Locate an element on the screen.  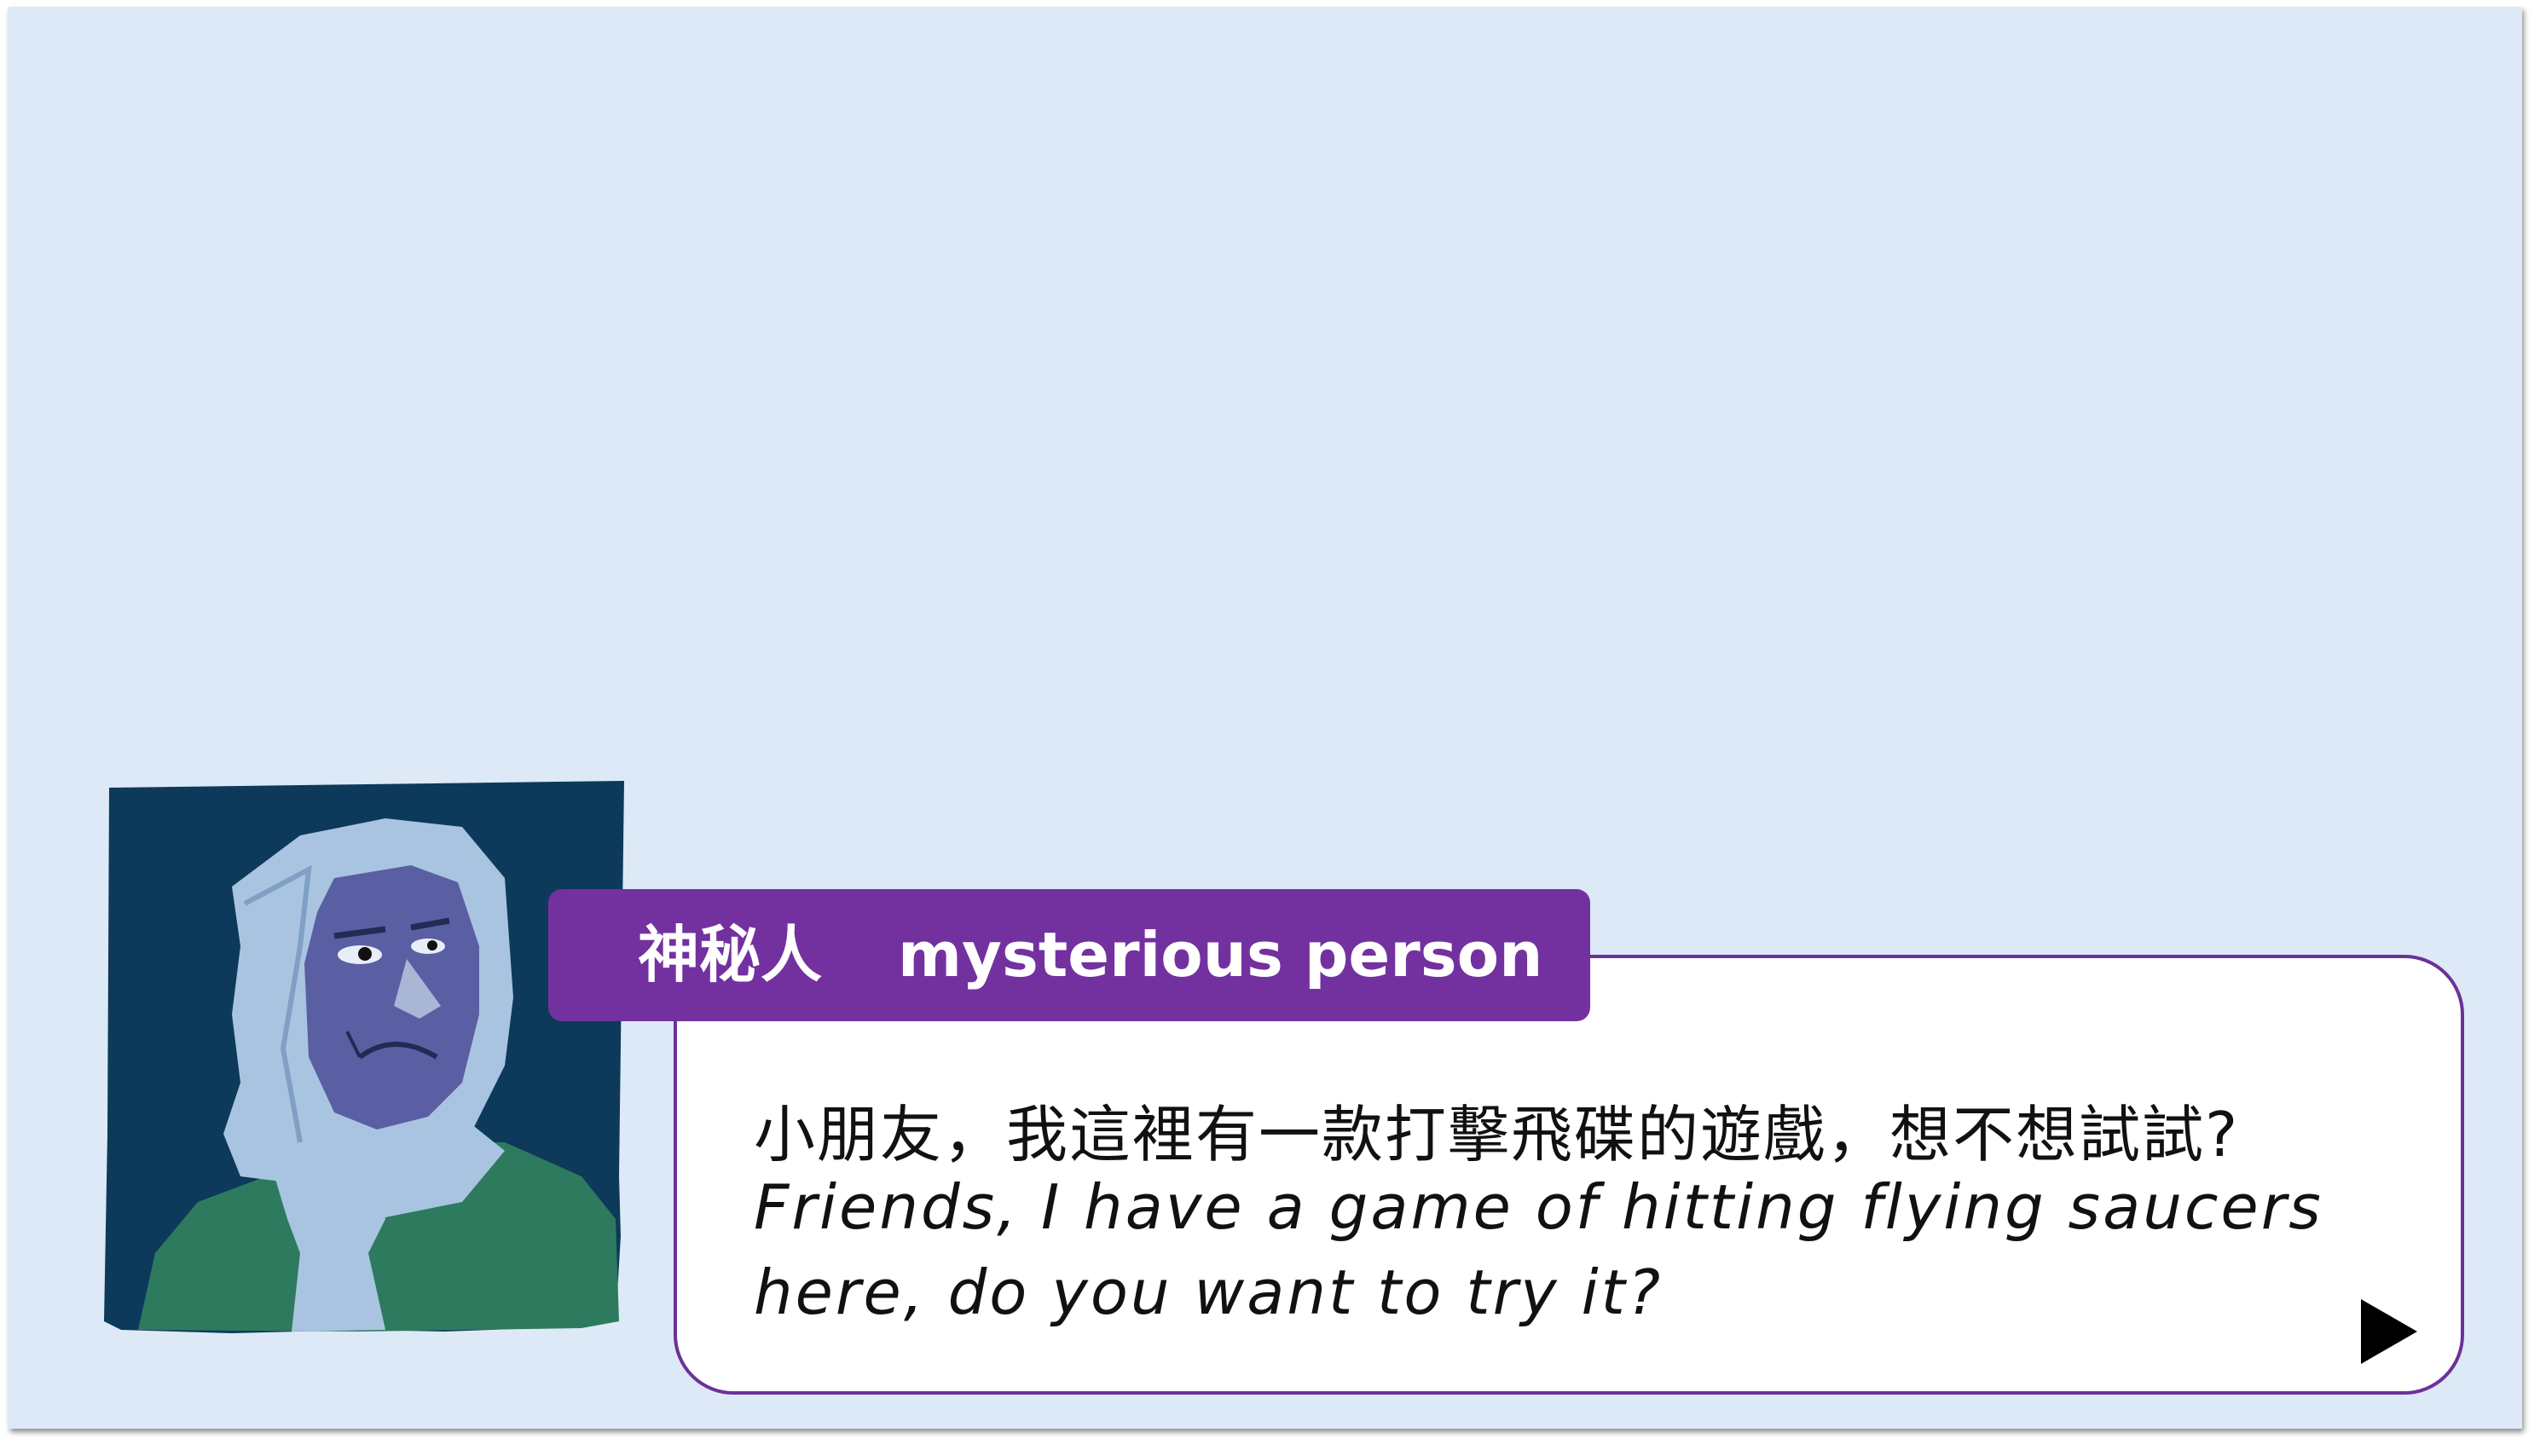
speaker-name-tag: 神秘人 mysterious person is located at coordinates (1069, 955).